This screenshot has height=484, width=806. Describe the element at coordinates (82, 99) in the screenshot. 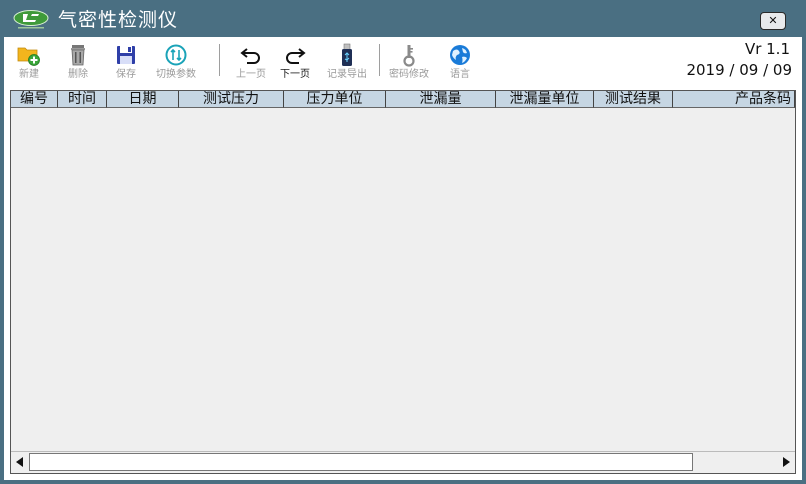

I see `column-header-time: 时间` at that location.